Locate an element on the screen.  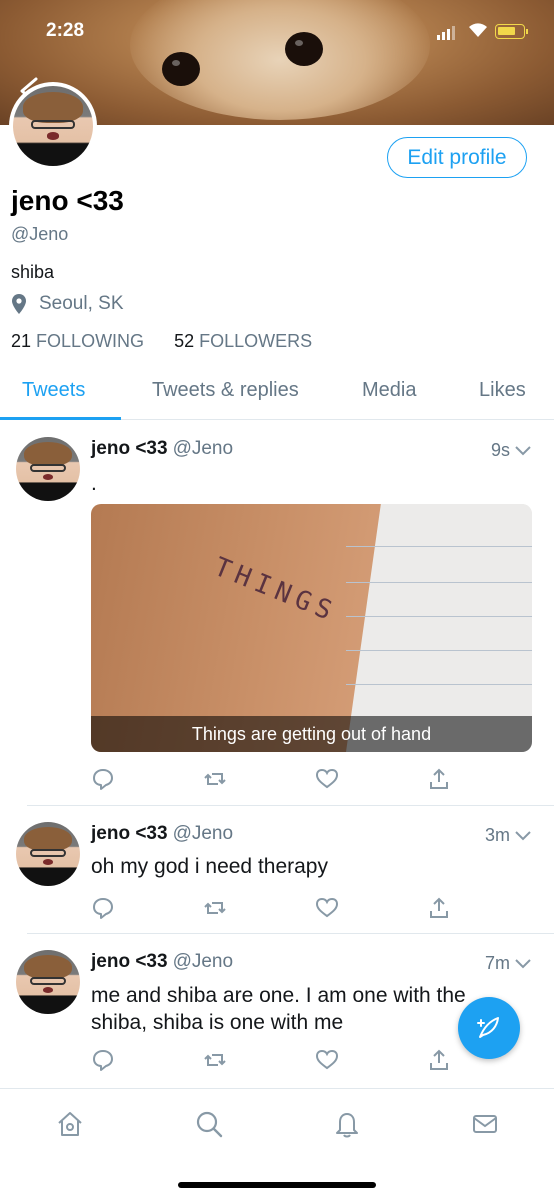
compose-tweet-button is located at coordinates (489, 1028).